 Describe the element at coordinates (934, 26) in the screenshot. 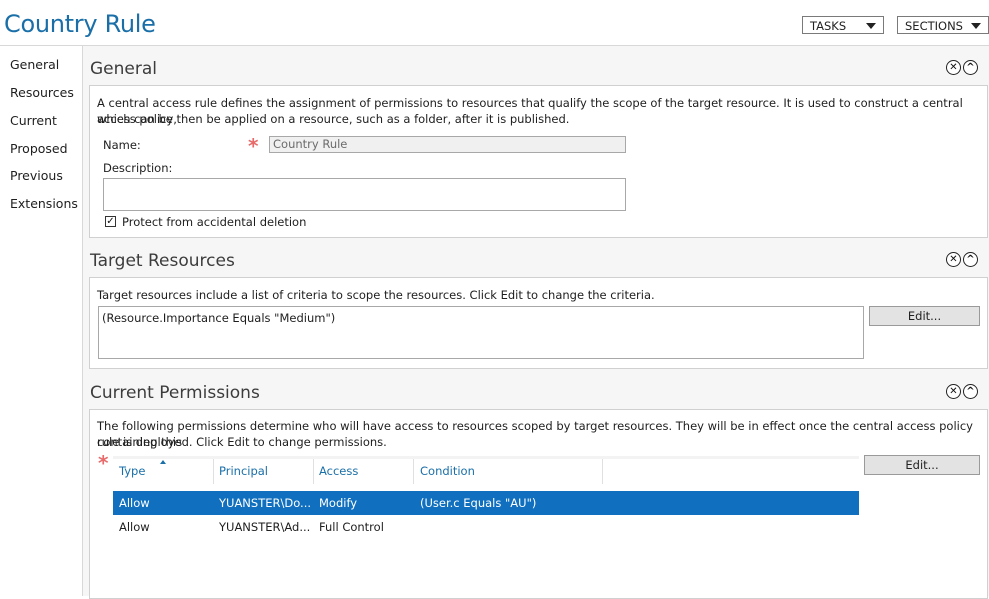

I see `sections-label: SECTIONS` at that location.